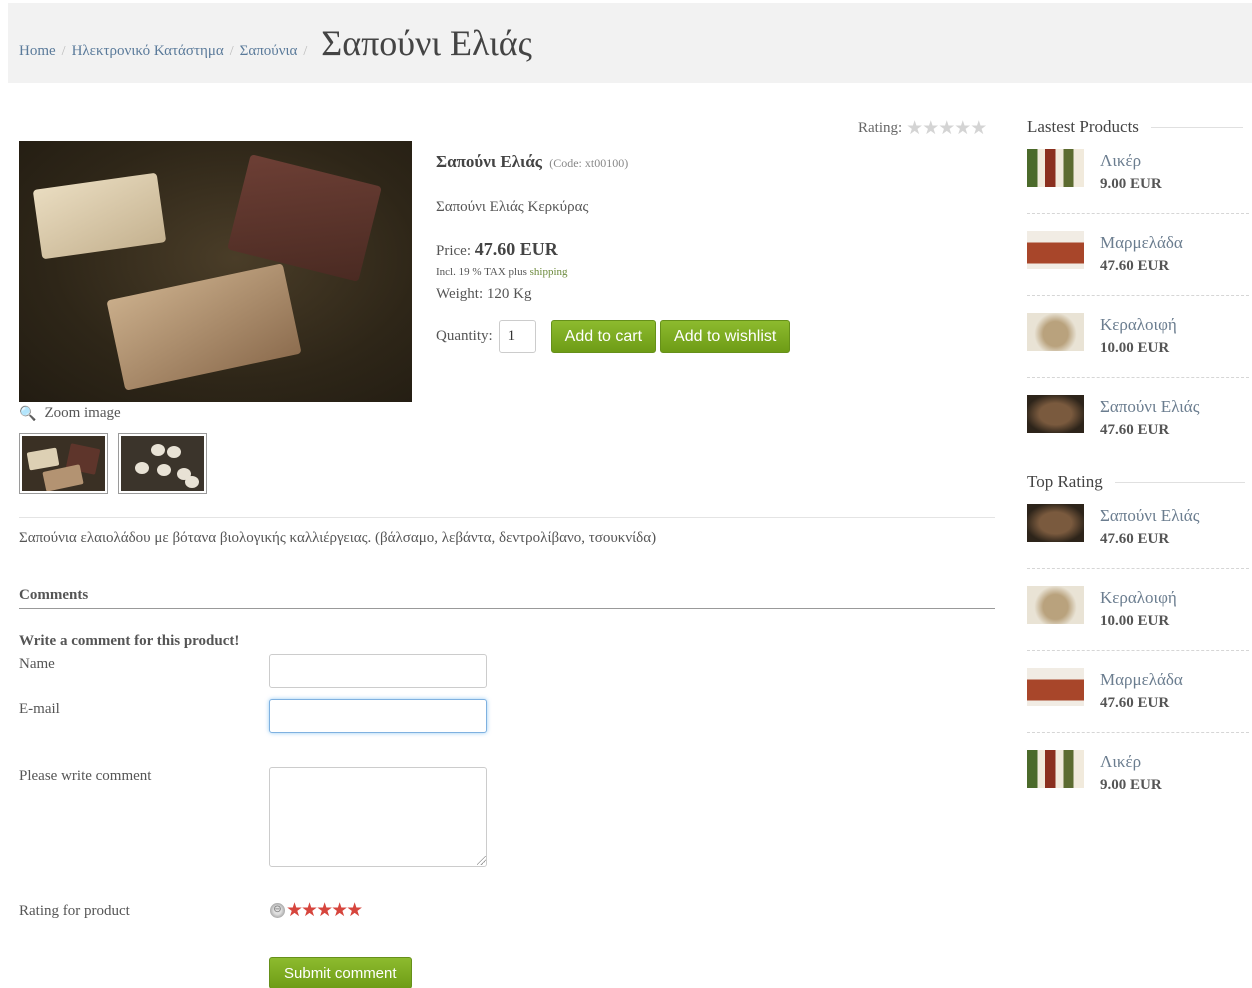  Describe the element at coordinates (74, 911) in the screenshot. I see `rating-for-product-label: Rating for product` at that location.